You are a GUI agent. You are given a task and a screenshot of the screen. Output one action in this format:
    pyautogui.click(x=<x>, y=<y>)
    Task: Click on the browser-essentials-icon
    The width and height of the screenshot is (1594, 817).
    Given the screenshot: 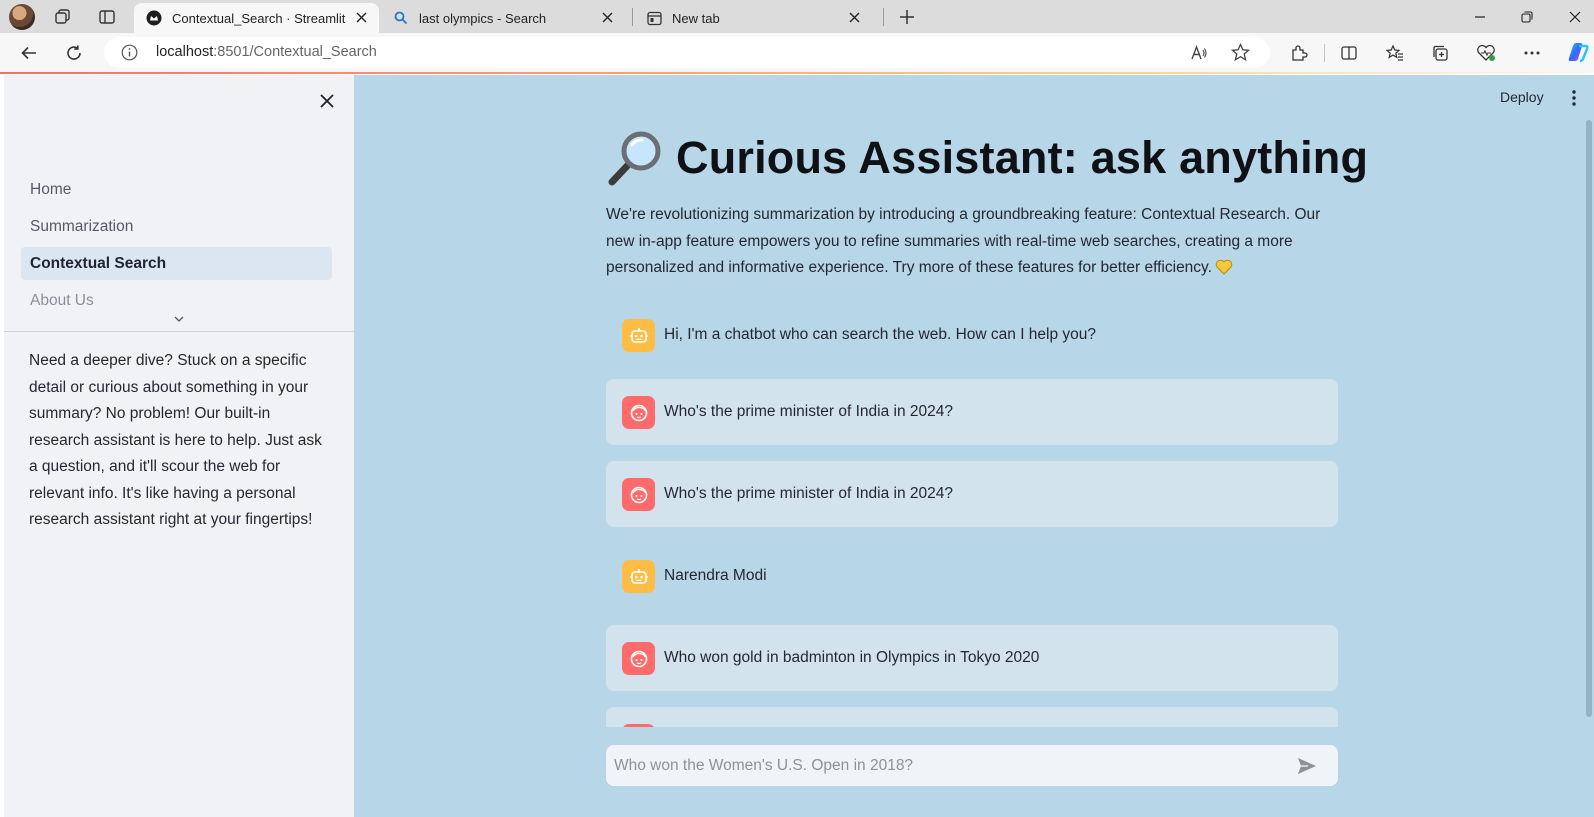 What is the action you would take?
    pyautogui.click(x=1486, y=53)
    